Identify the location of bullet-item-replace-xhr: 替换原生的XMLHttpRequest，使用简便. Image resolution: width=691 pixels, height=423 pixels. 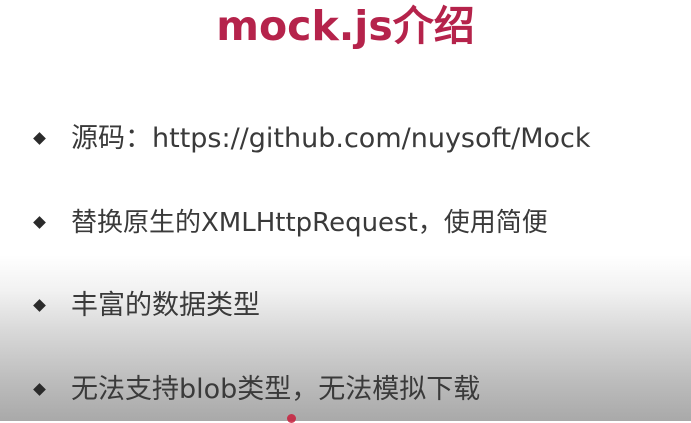
(345, 224).